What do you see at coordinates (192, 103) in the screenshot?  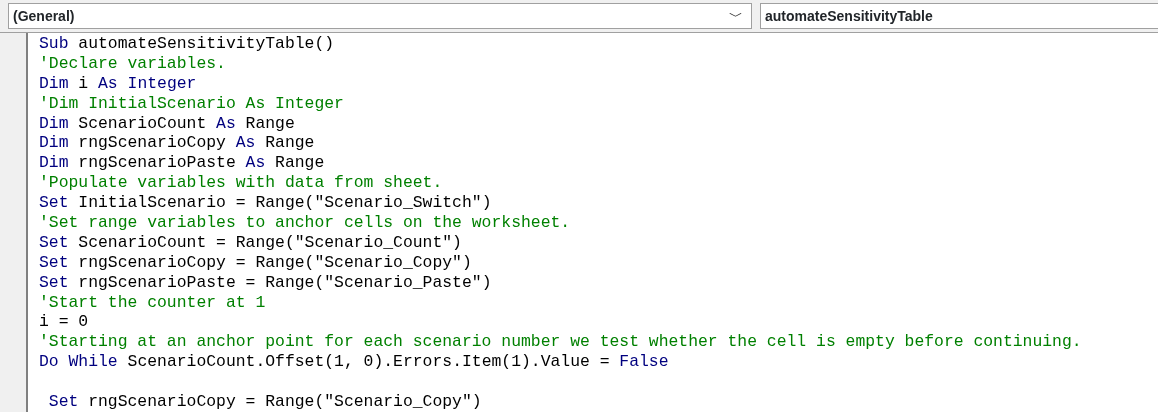 I see `code-line: 'Dim InitialScenario As Integer` at bounding box center [192, 103].